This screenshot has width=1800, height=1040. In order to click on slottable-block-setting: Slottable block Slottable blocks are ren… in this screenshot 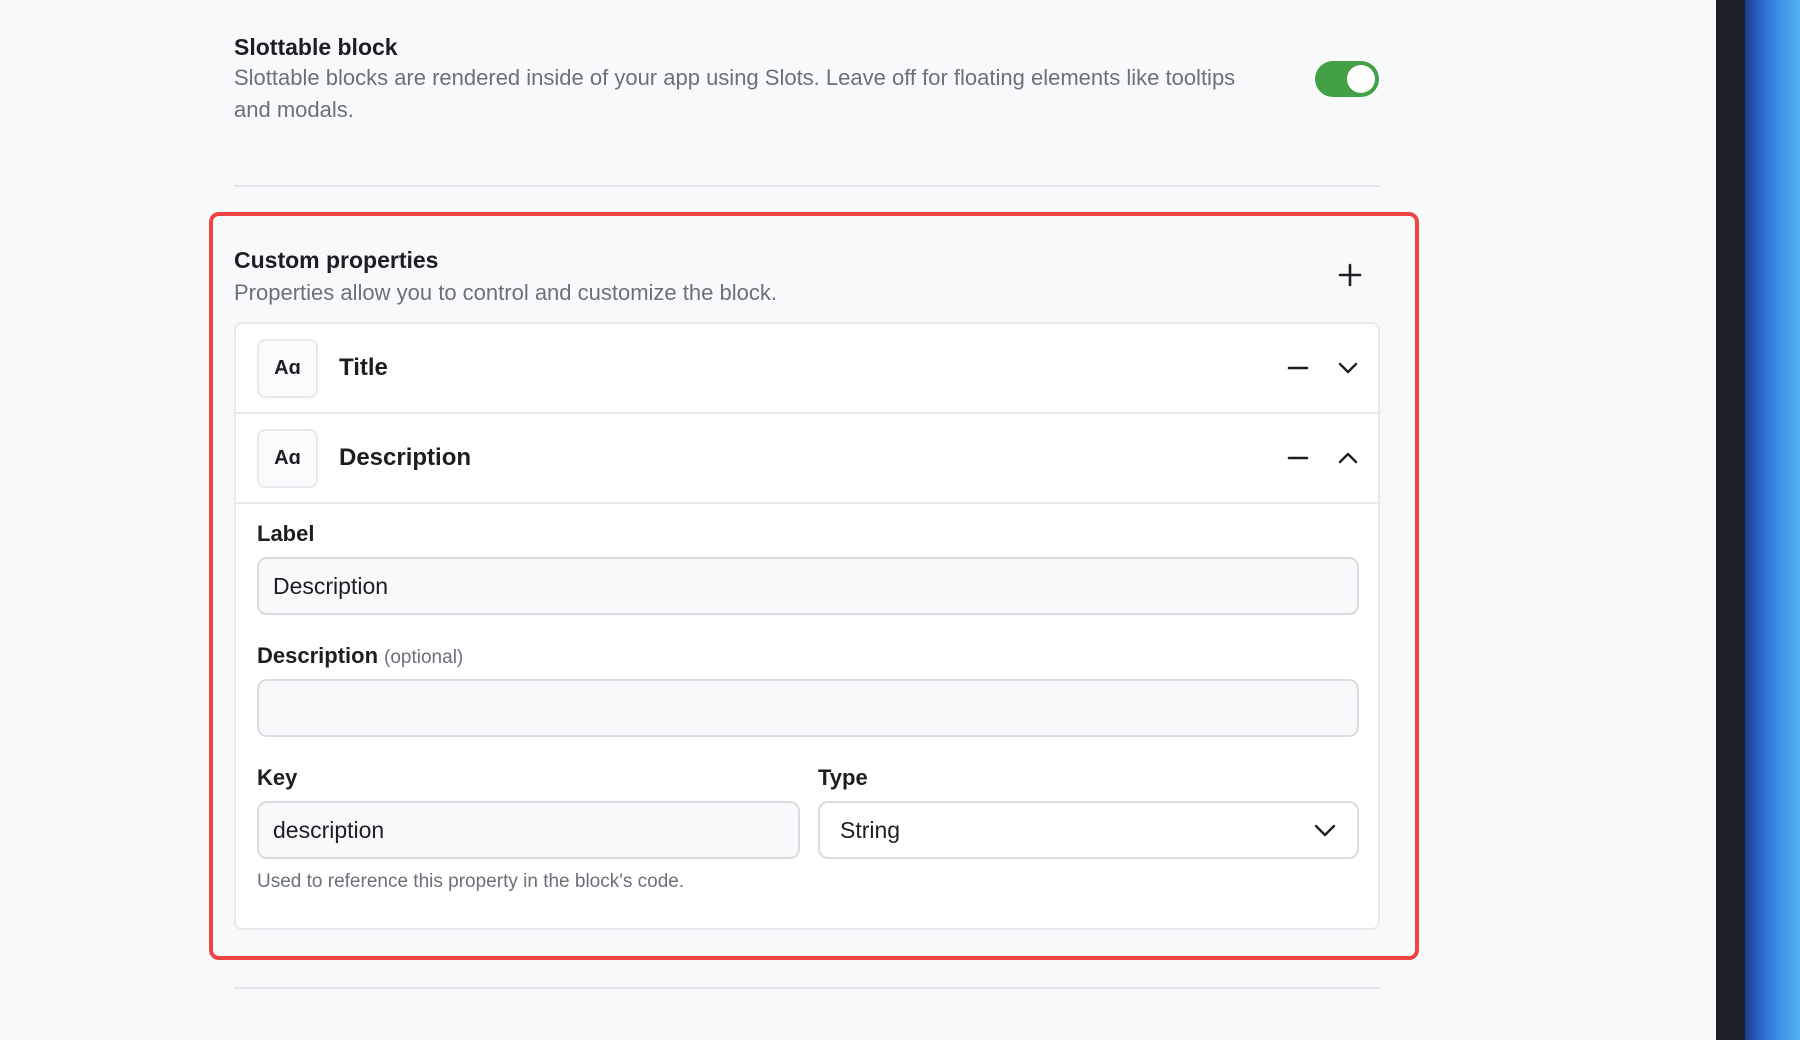, I will do `click(807, 78)`.